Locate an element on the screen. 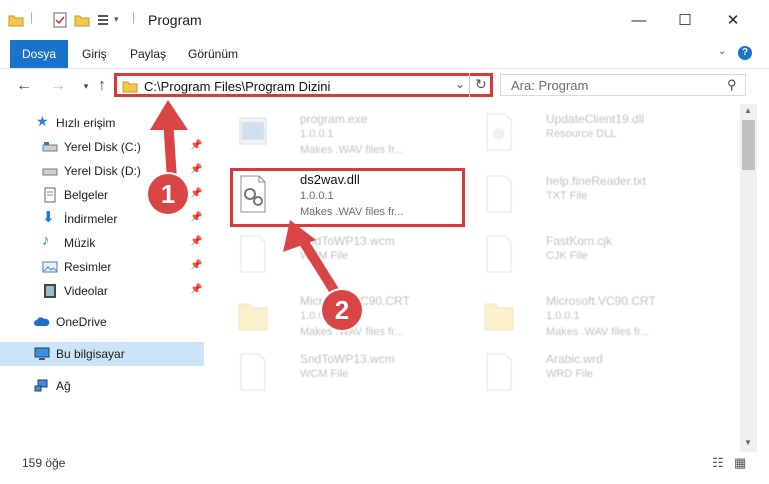 Image resolution: width=769 pixels, height=484 pixels. step-badge-2: 2 is located at coordinates (342, 310).